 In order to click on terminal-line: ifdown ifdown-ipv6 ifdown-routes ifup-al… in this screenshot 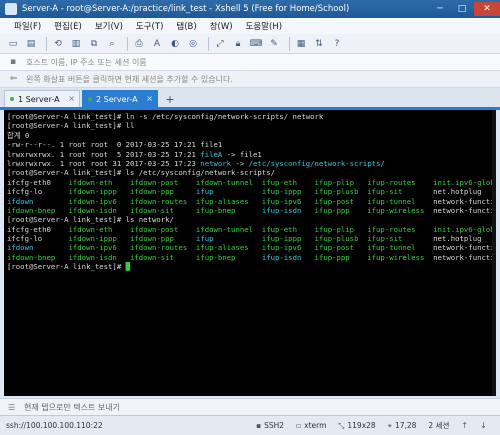, I will do `click(251, 248)`.